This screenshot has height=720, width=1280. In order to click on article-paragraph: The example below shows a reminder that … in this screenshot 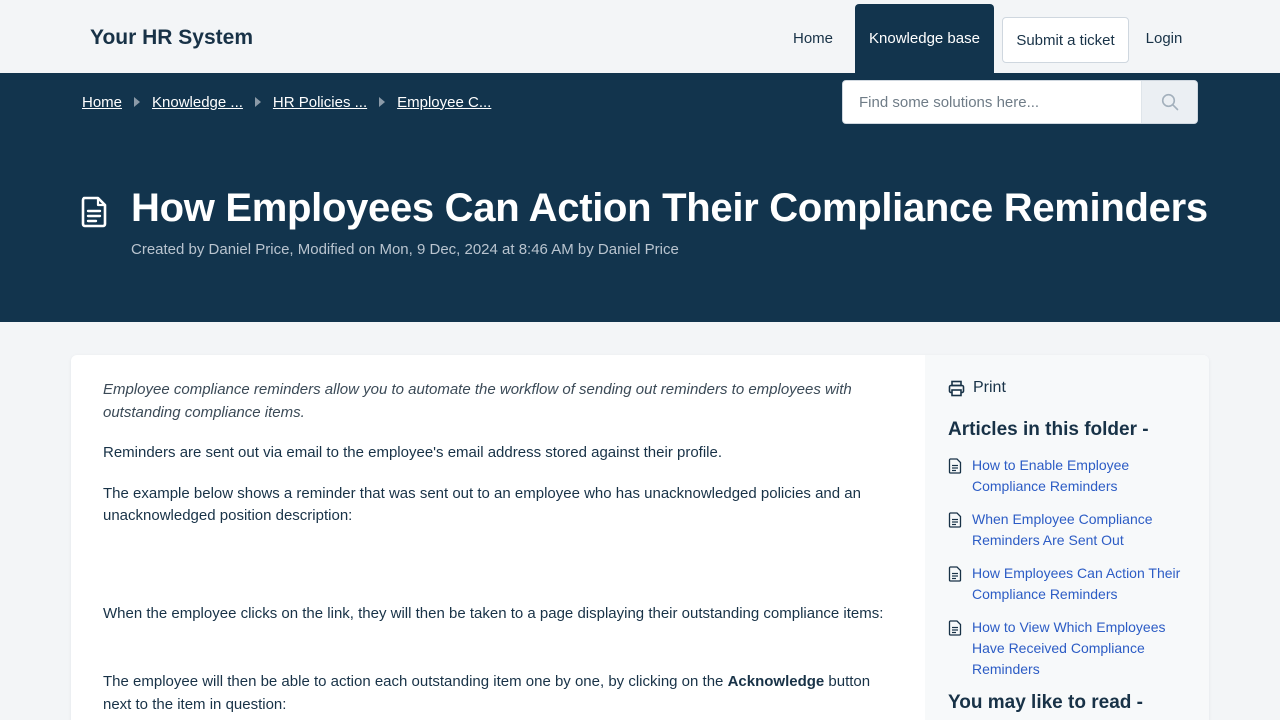, I will do `click(482, 504)`.